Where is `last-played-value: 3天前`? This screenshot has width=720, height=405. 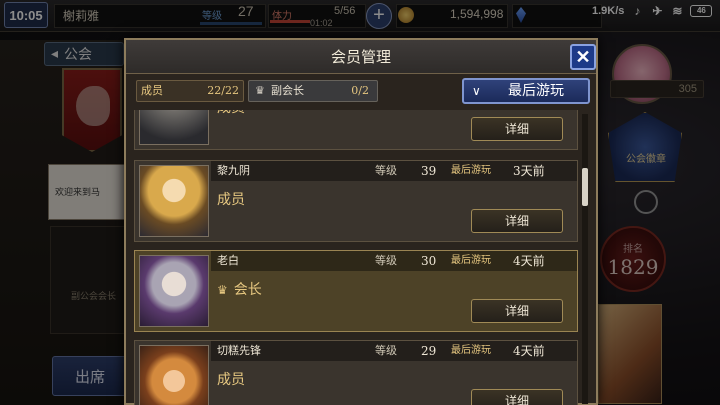
last-played-value: 3天前 is located at coordinates (529, 171).